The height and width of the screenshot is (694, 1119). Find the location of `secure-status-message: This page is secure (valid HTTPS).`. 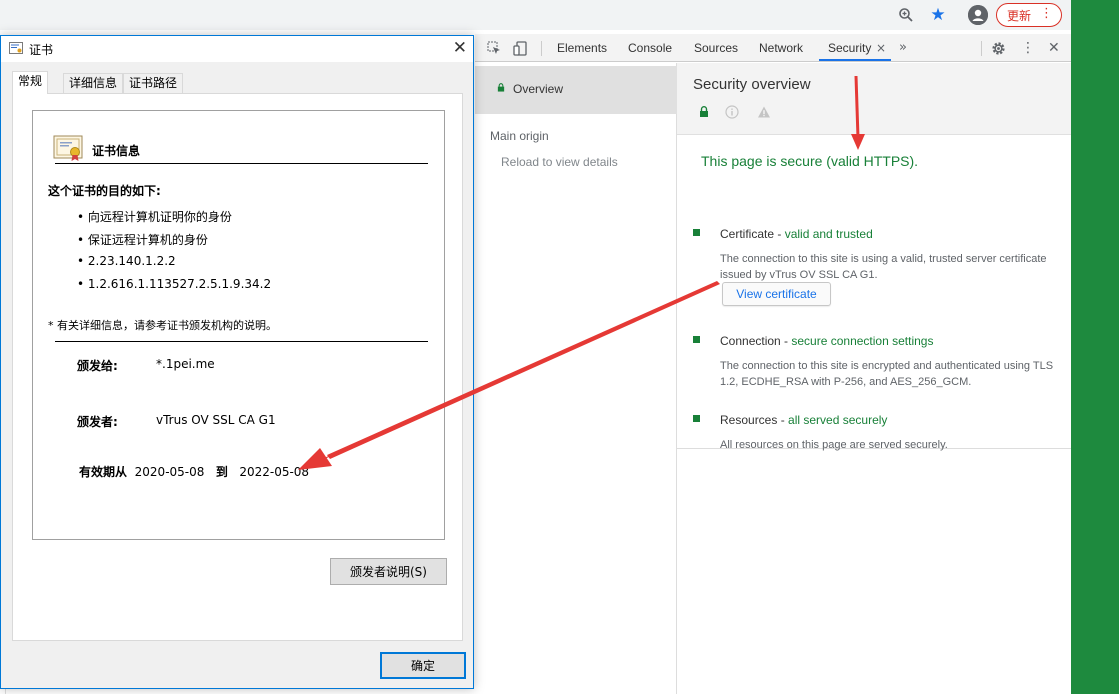

secure-status-message: This page is secure (valid HTTPS). is located at coordinates (810, 161).